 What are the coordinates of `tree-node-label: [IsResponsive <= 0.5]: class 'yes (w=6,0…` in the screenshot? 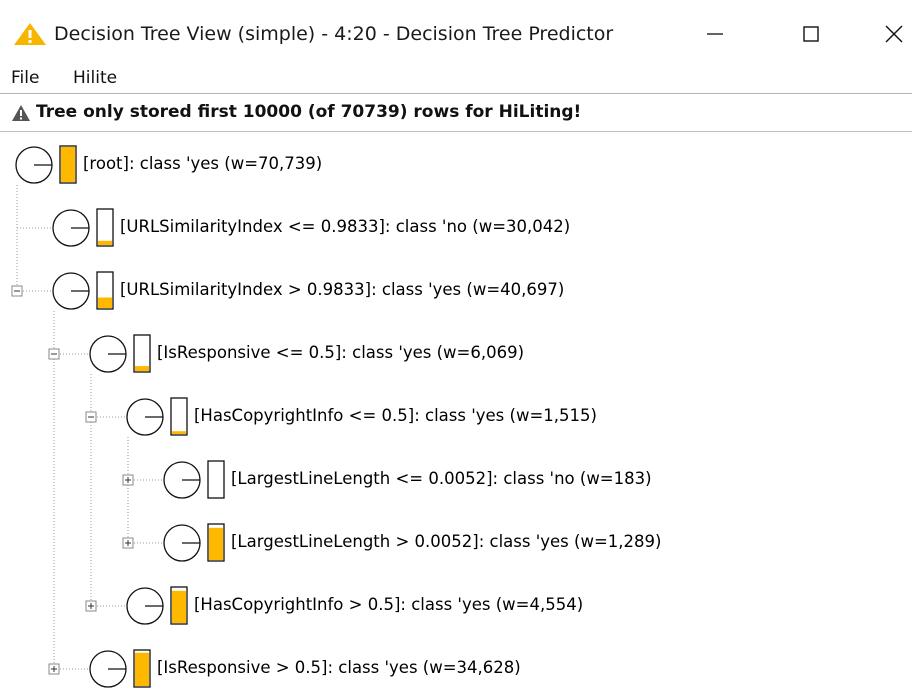 It's located at (340, 353).